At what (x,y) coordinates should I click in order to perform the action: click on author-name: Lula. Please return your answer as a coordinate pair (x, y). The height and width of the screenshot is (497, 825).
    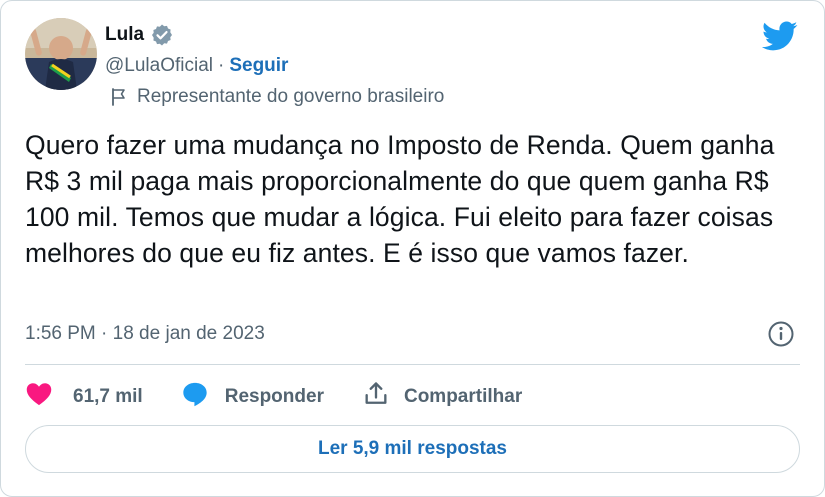
    Looking at the image, I should click on (124, 35).